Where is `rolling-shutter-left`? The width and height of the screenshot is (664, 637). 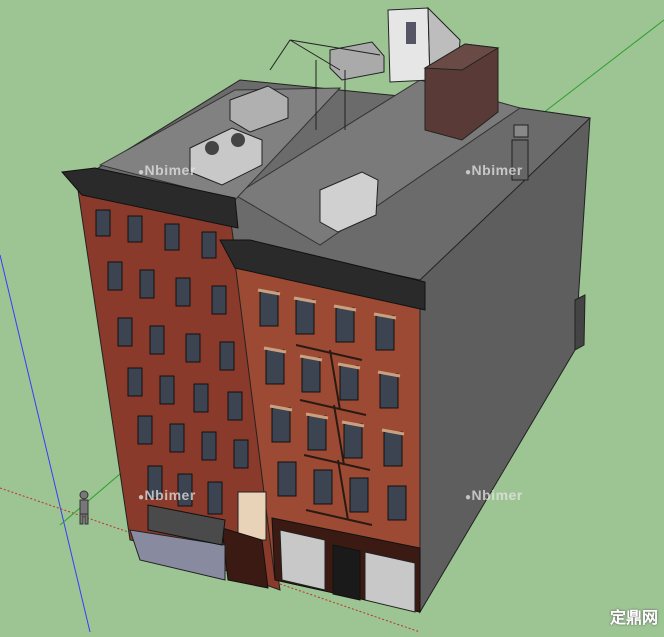
rolling-shutter-left is located at coordinates (302, 560).